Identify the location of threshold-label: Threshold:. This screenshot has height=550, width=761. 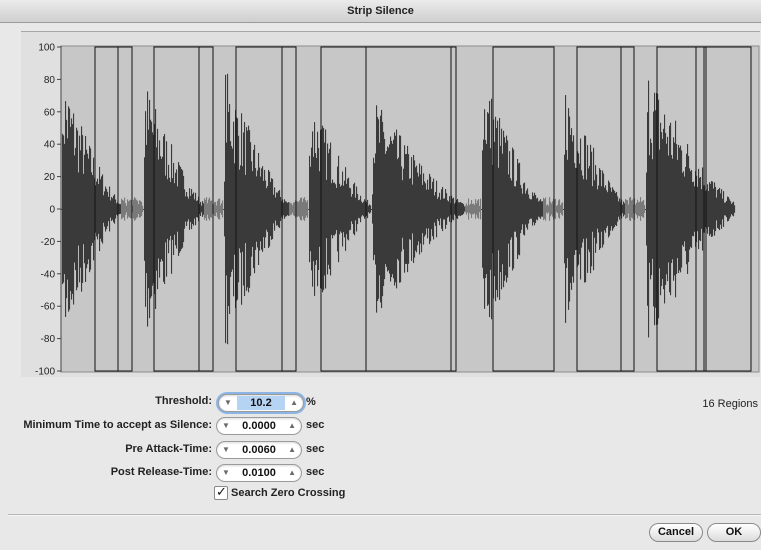
(183, 401).